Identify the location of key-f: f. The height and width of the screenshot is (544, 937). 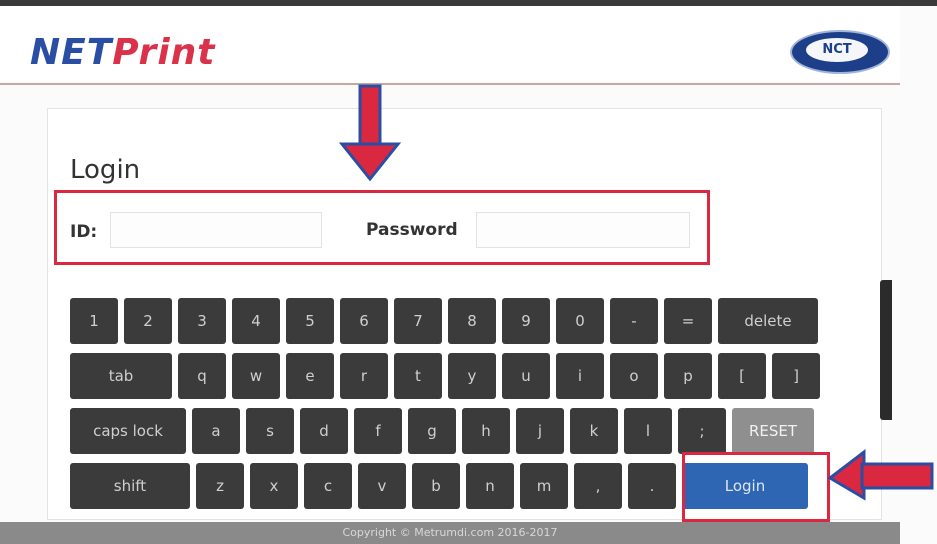
(378, 431).